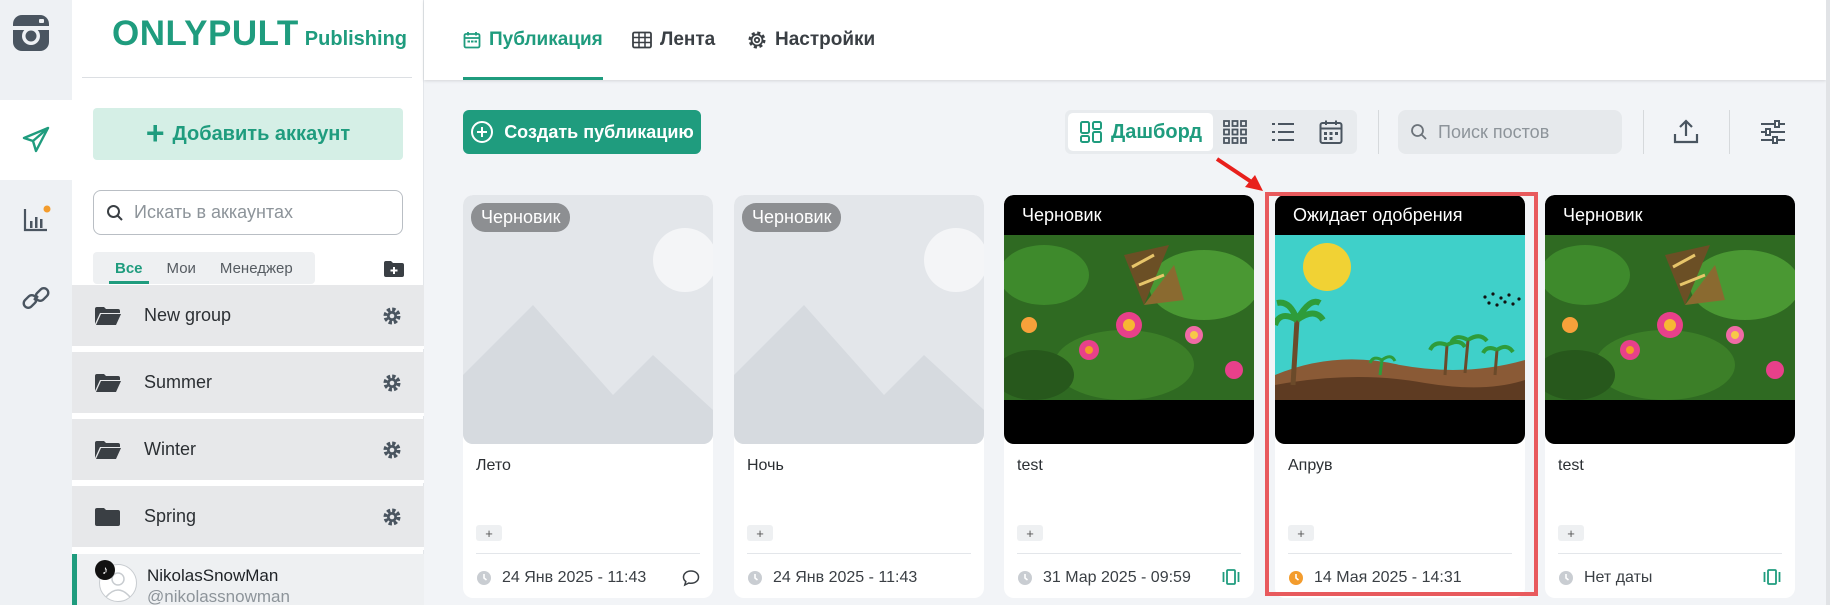 The image size is (1830, 605). I want to click on add-account-button: + Добавить аккаунт, so click(248, 134).